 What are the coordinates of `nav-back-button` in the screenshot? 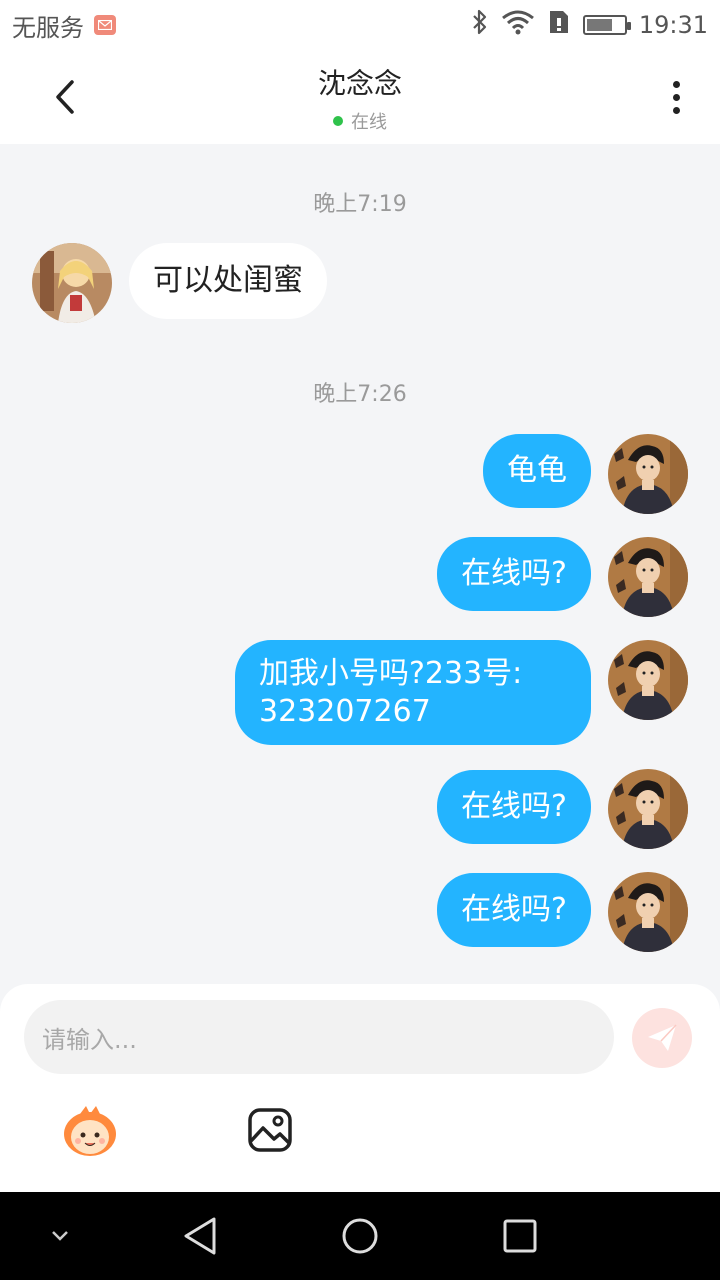 It's located at (200, 1236).